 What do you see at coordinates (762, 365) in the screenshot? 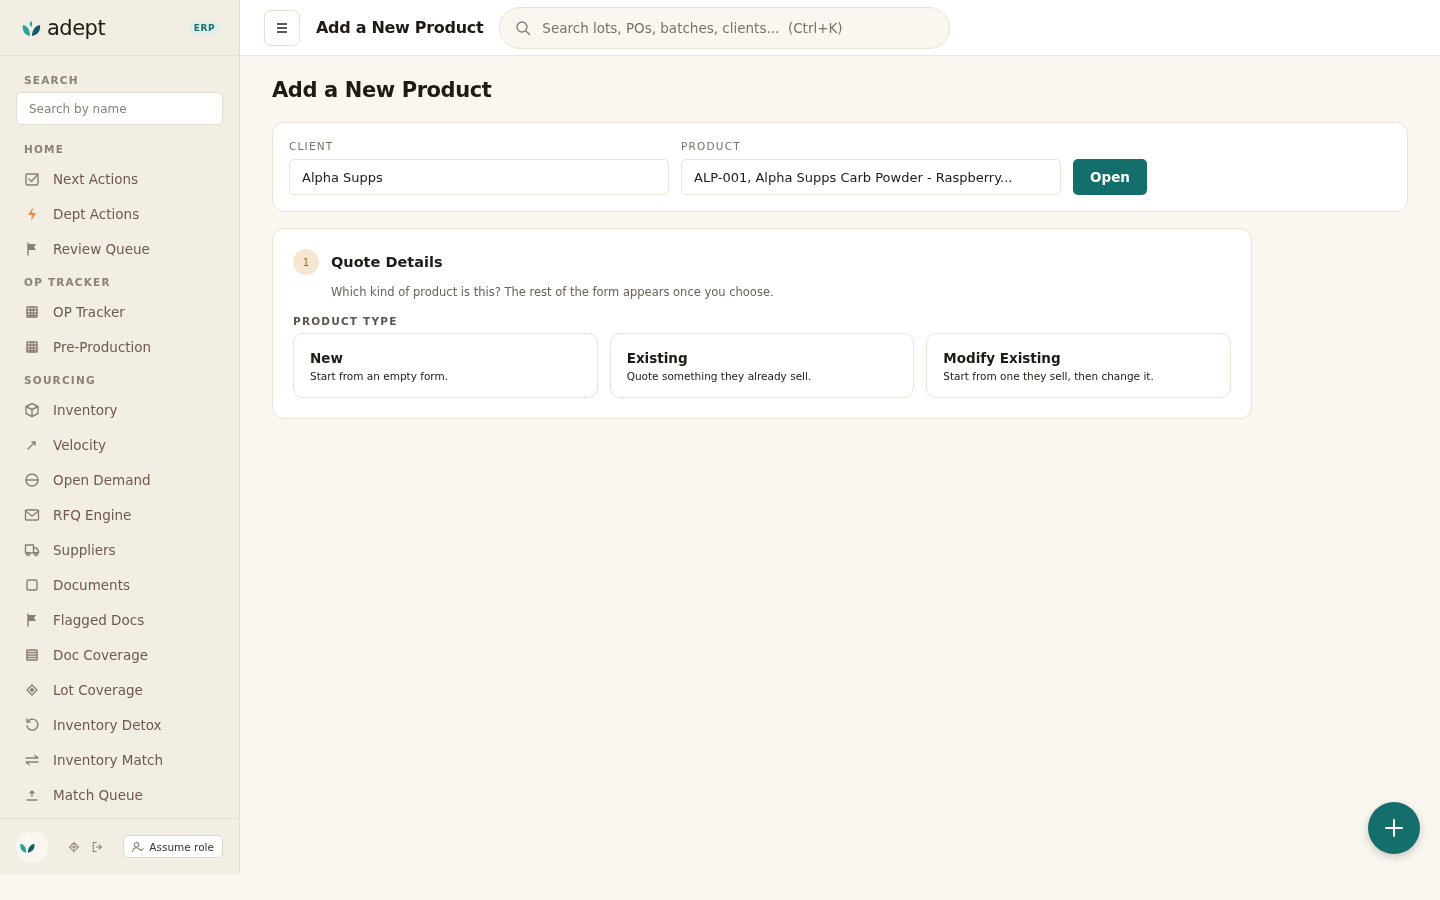
I see `option-card: Existing Quote something they already sell.` at bounding box center [762, 365].